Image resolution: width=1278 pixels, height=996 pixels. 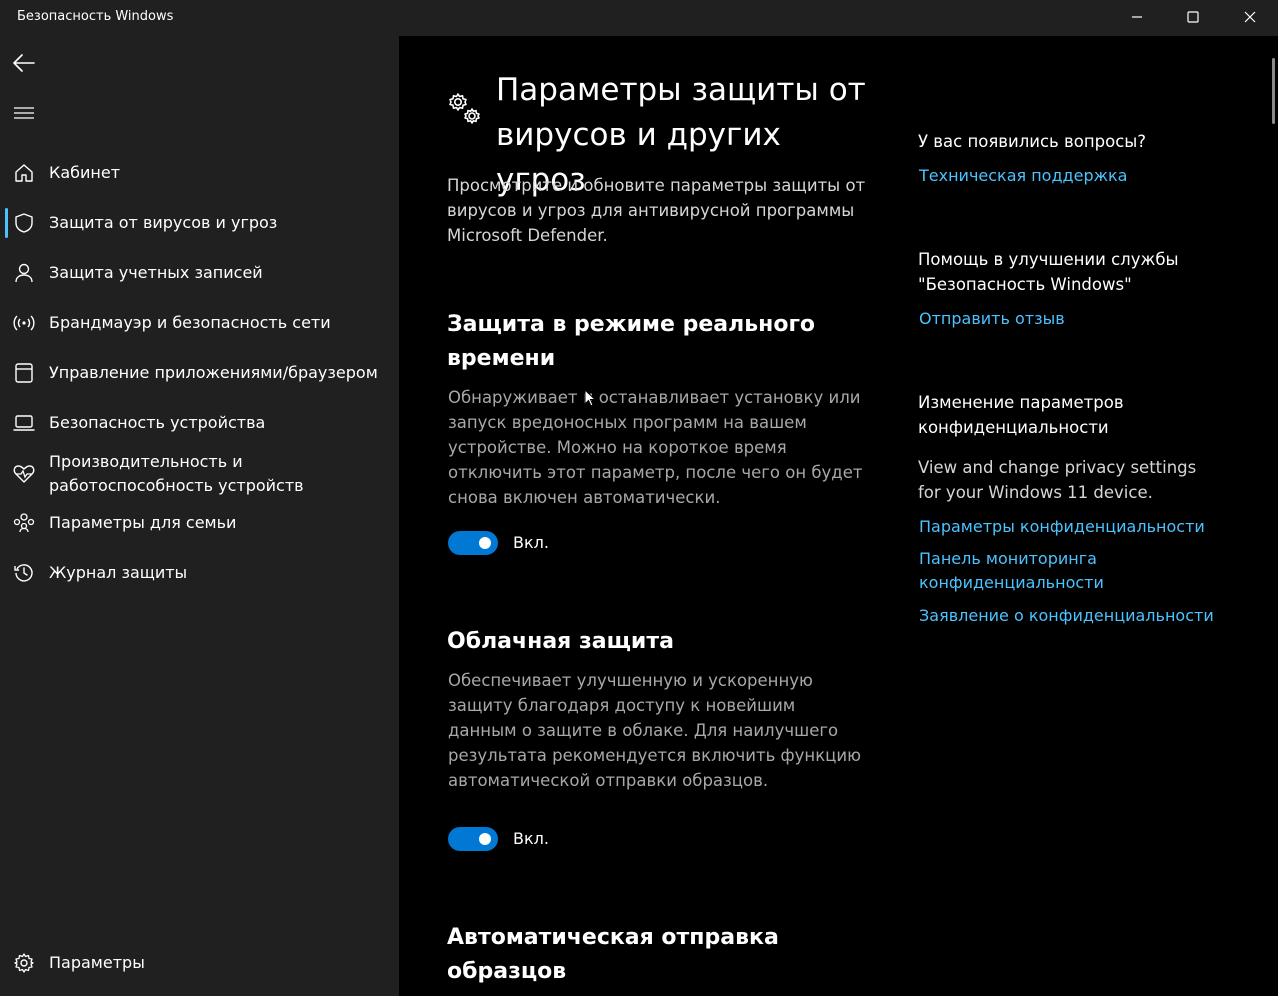 I want to click on cloud-protection-title: Облачная защита, so click(x=560, y=641).